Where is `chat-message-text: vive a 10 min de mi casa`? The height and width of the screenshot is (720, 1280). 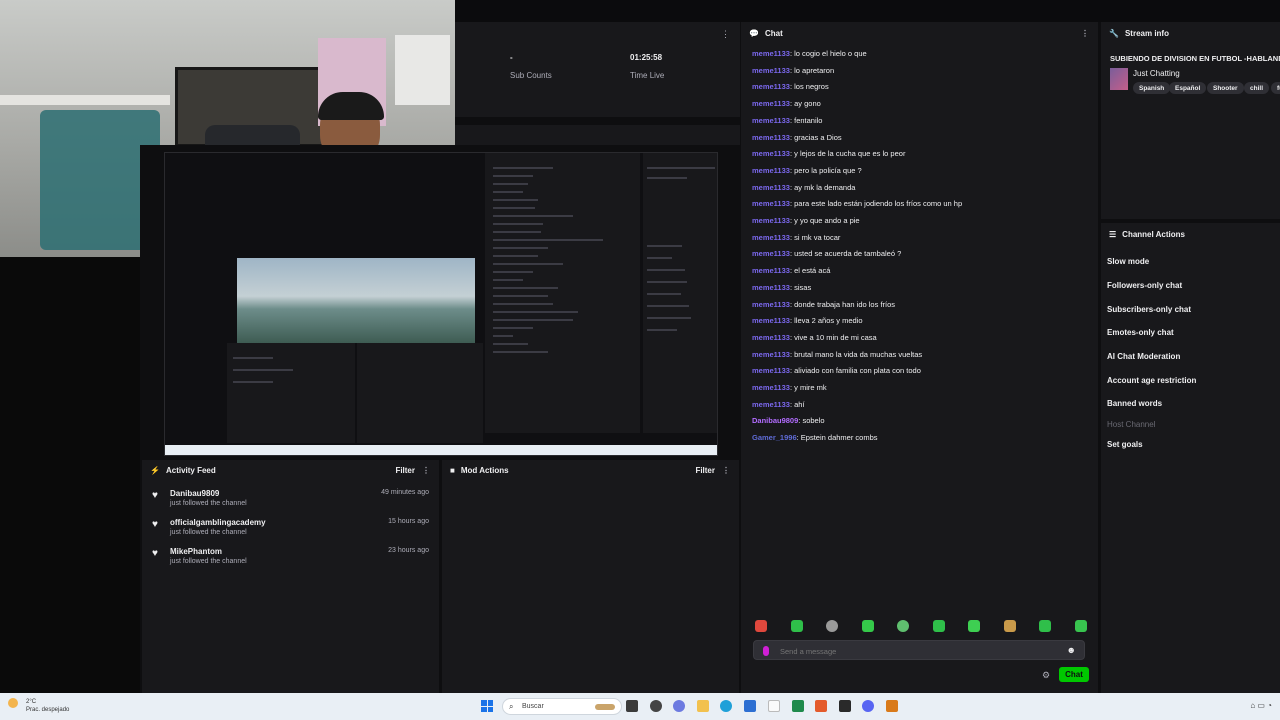 chat-message-text: vive a 10 min de mi casa is located at coordinates (835, 337).